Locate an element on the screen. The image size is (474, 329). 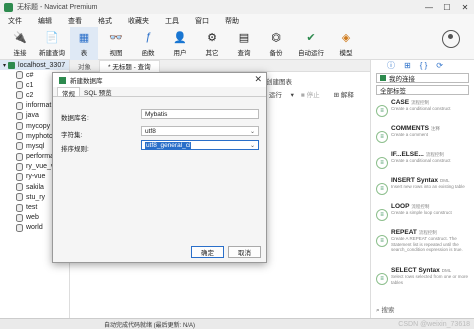
tab-sql-preview: SQL 预览 is located at coordinates (98, 92).